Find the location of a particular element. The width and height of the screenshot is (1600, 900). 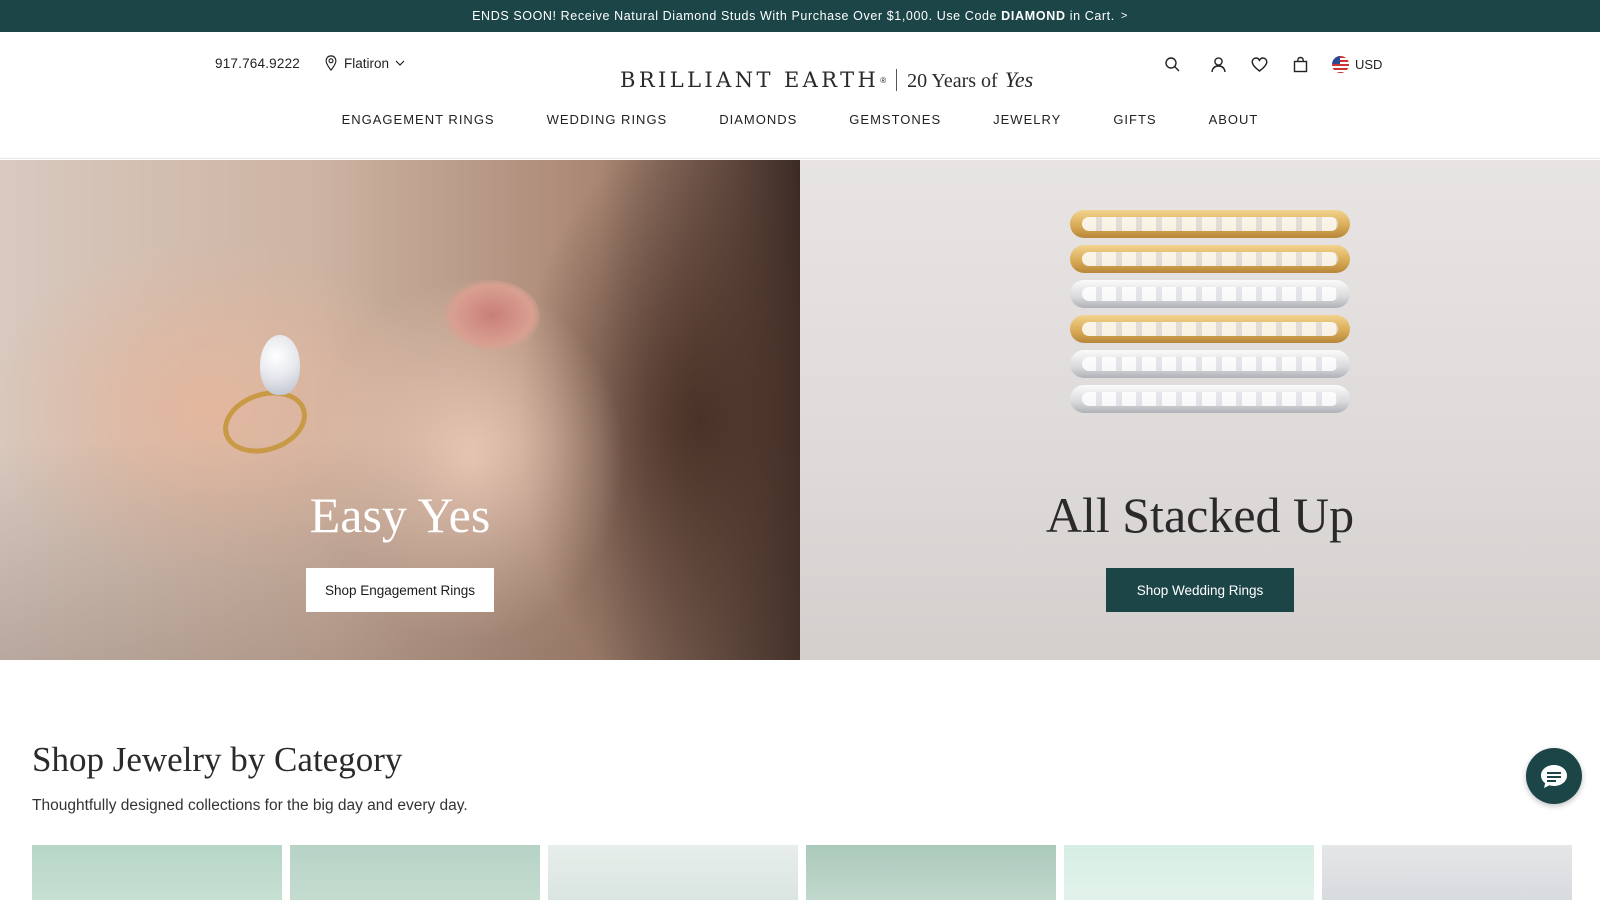

map-pin-icon is located at coordinates (331, 63).